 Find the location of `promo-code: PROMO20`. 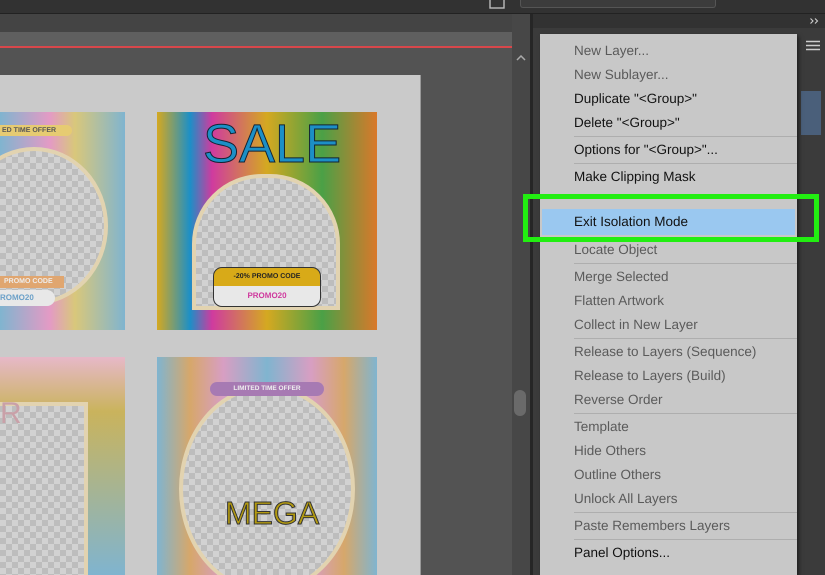

promo-code: PROMO20 is located at coordinates (267, 296).